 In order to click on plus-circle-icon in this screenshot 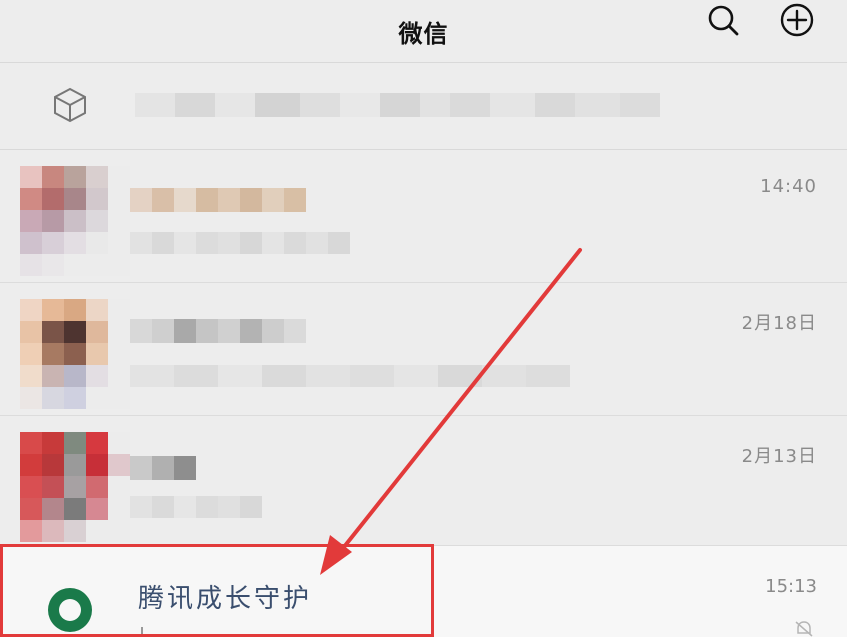, I will do `click(797, 20)`.